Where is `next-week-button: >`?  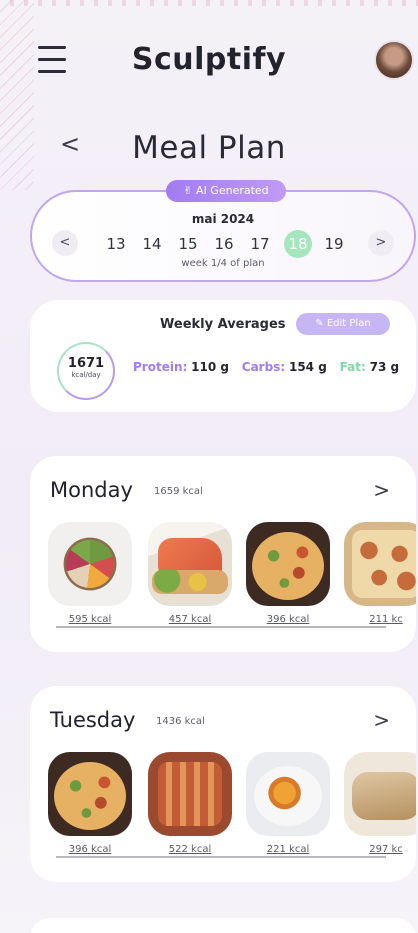
next-week-button: > is located at coordinates (381, 243).